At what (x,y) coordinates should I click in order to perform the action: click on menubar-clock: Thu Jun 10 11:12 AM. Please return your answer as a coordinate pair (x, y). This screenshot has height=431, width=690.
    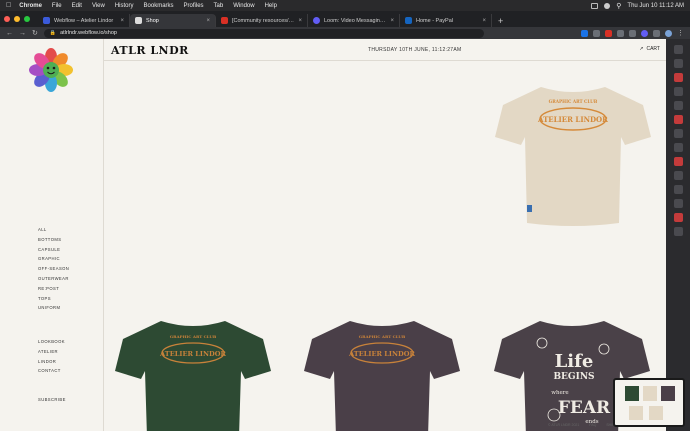
    Looking at the image, I should click on (655, 6).